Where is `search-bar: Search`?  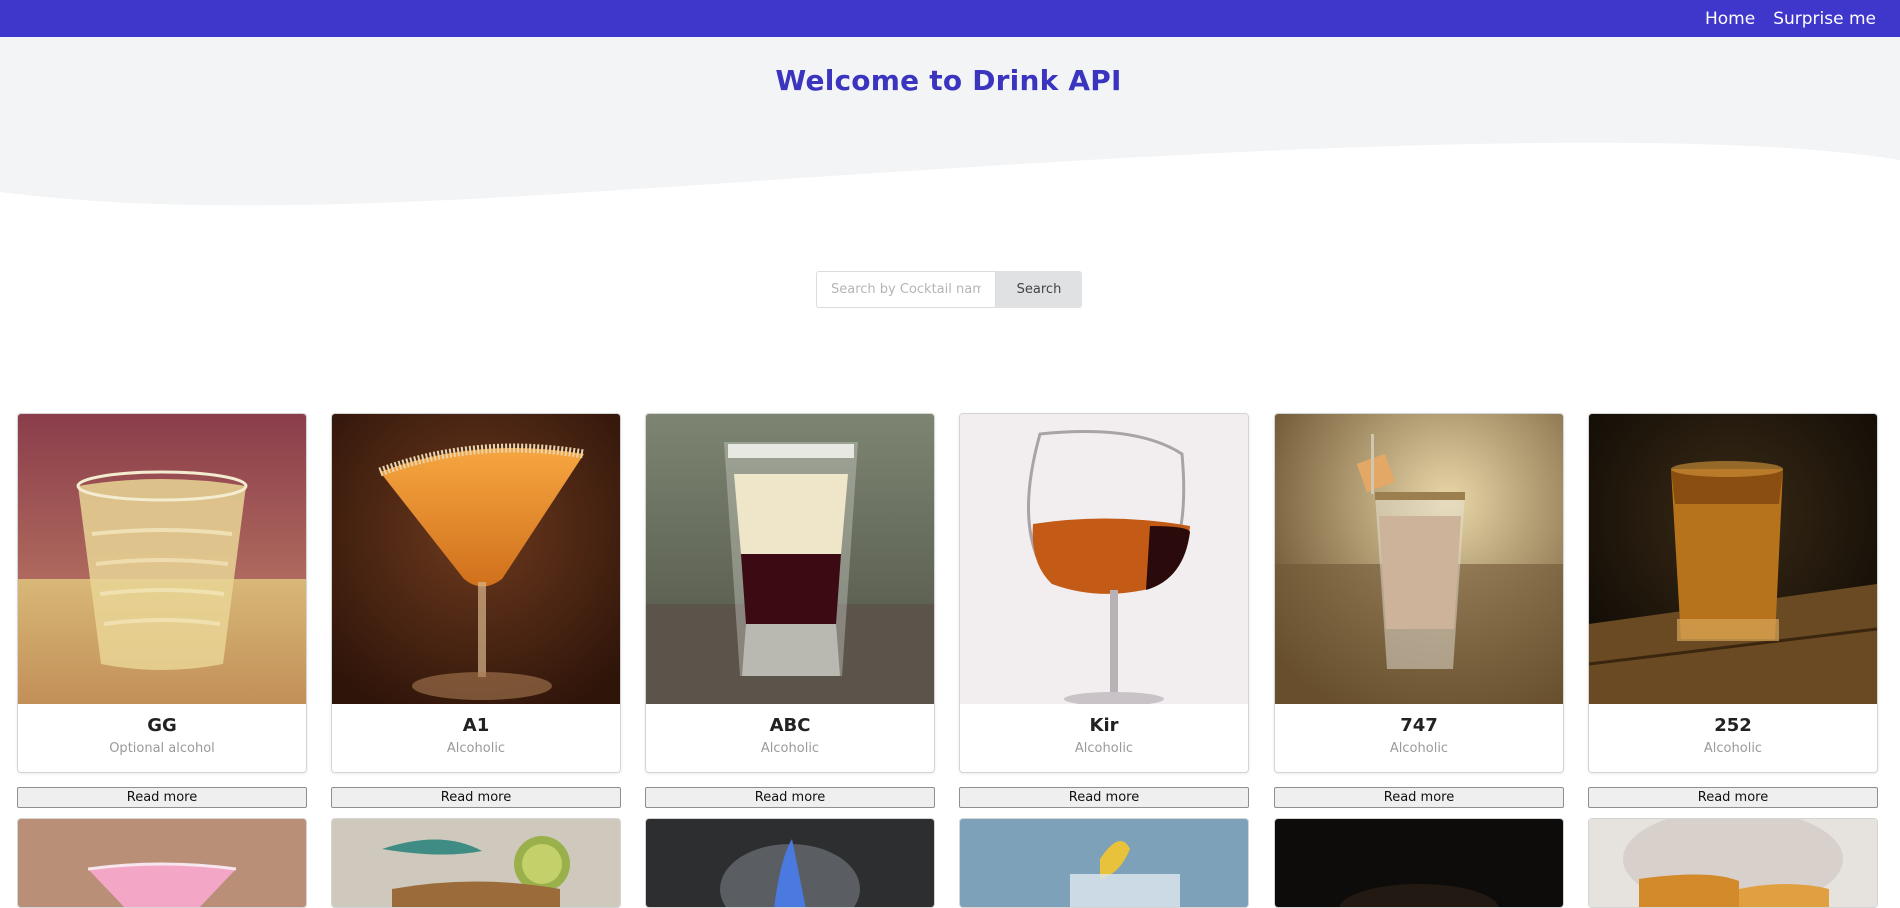
search-bar: Search is located at coordinates (949, 289).